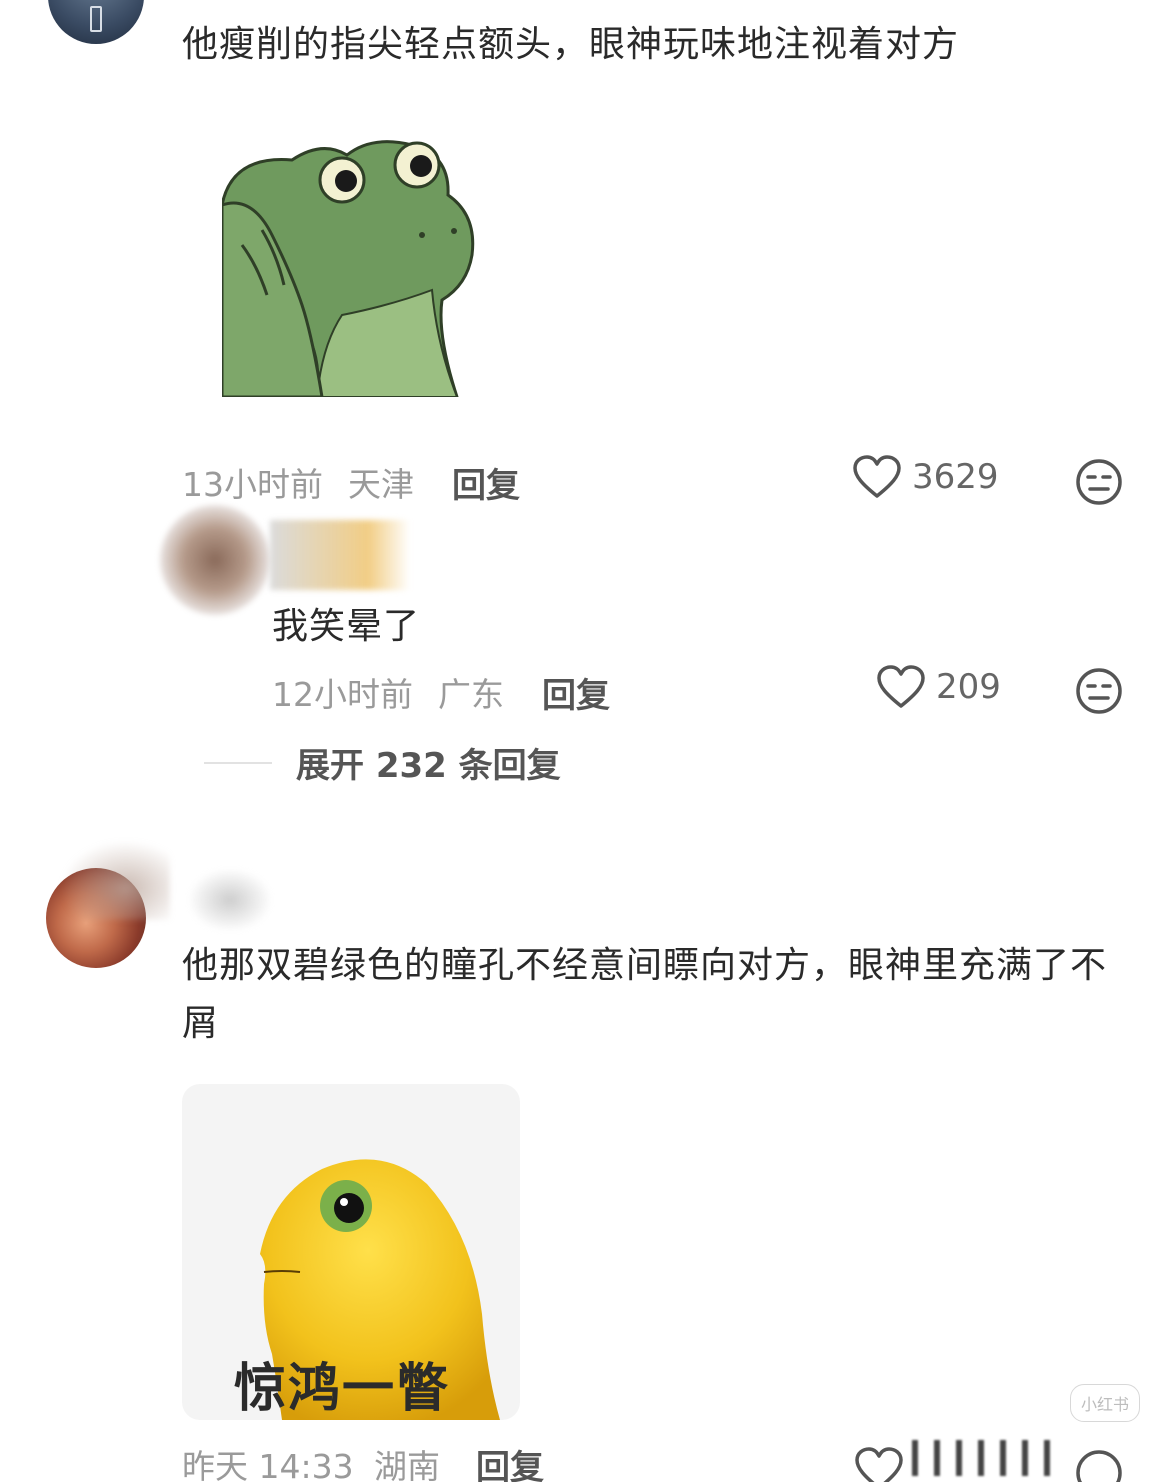 This screenshot has height=1482, width=1170. What do you see at coordinates (238, 762) in the screenshot?
I see `divider-line` at bounding box center [238, 762].